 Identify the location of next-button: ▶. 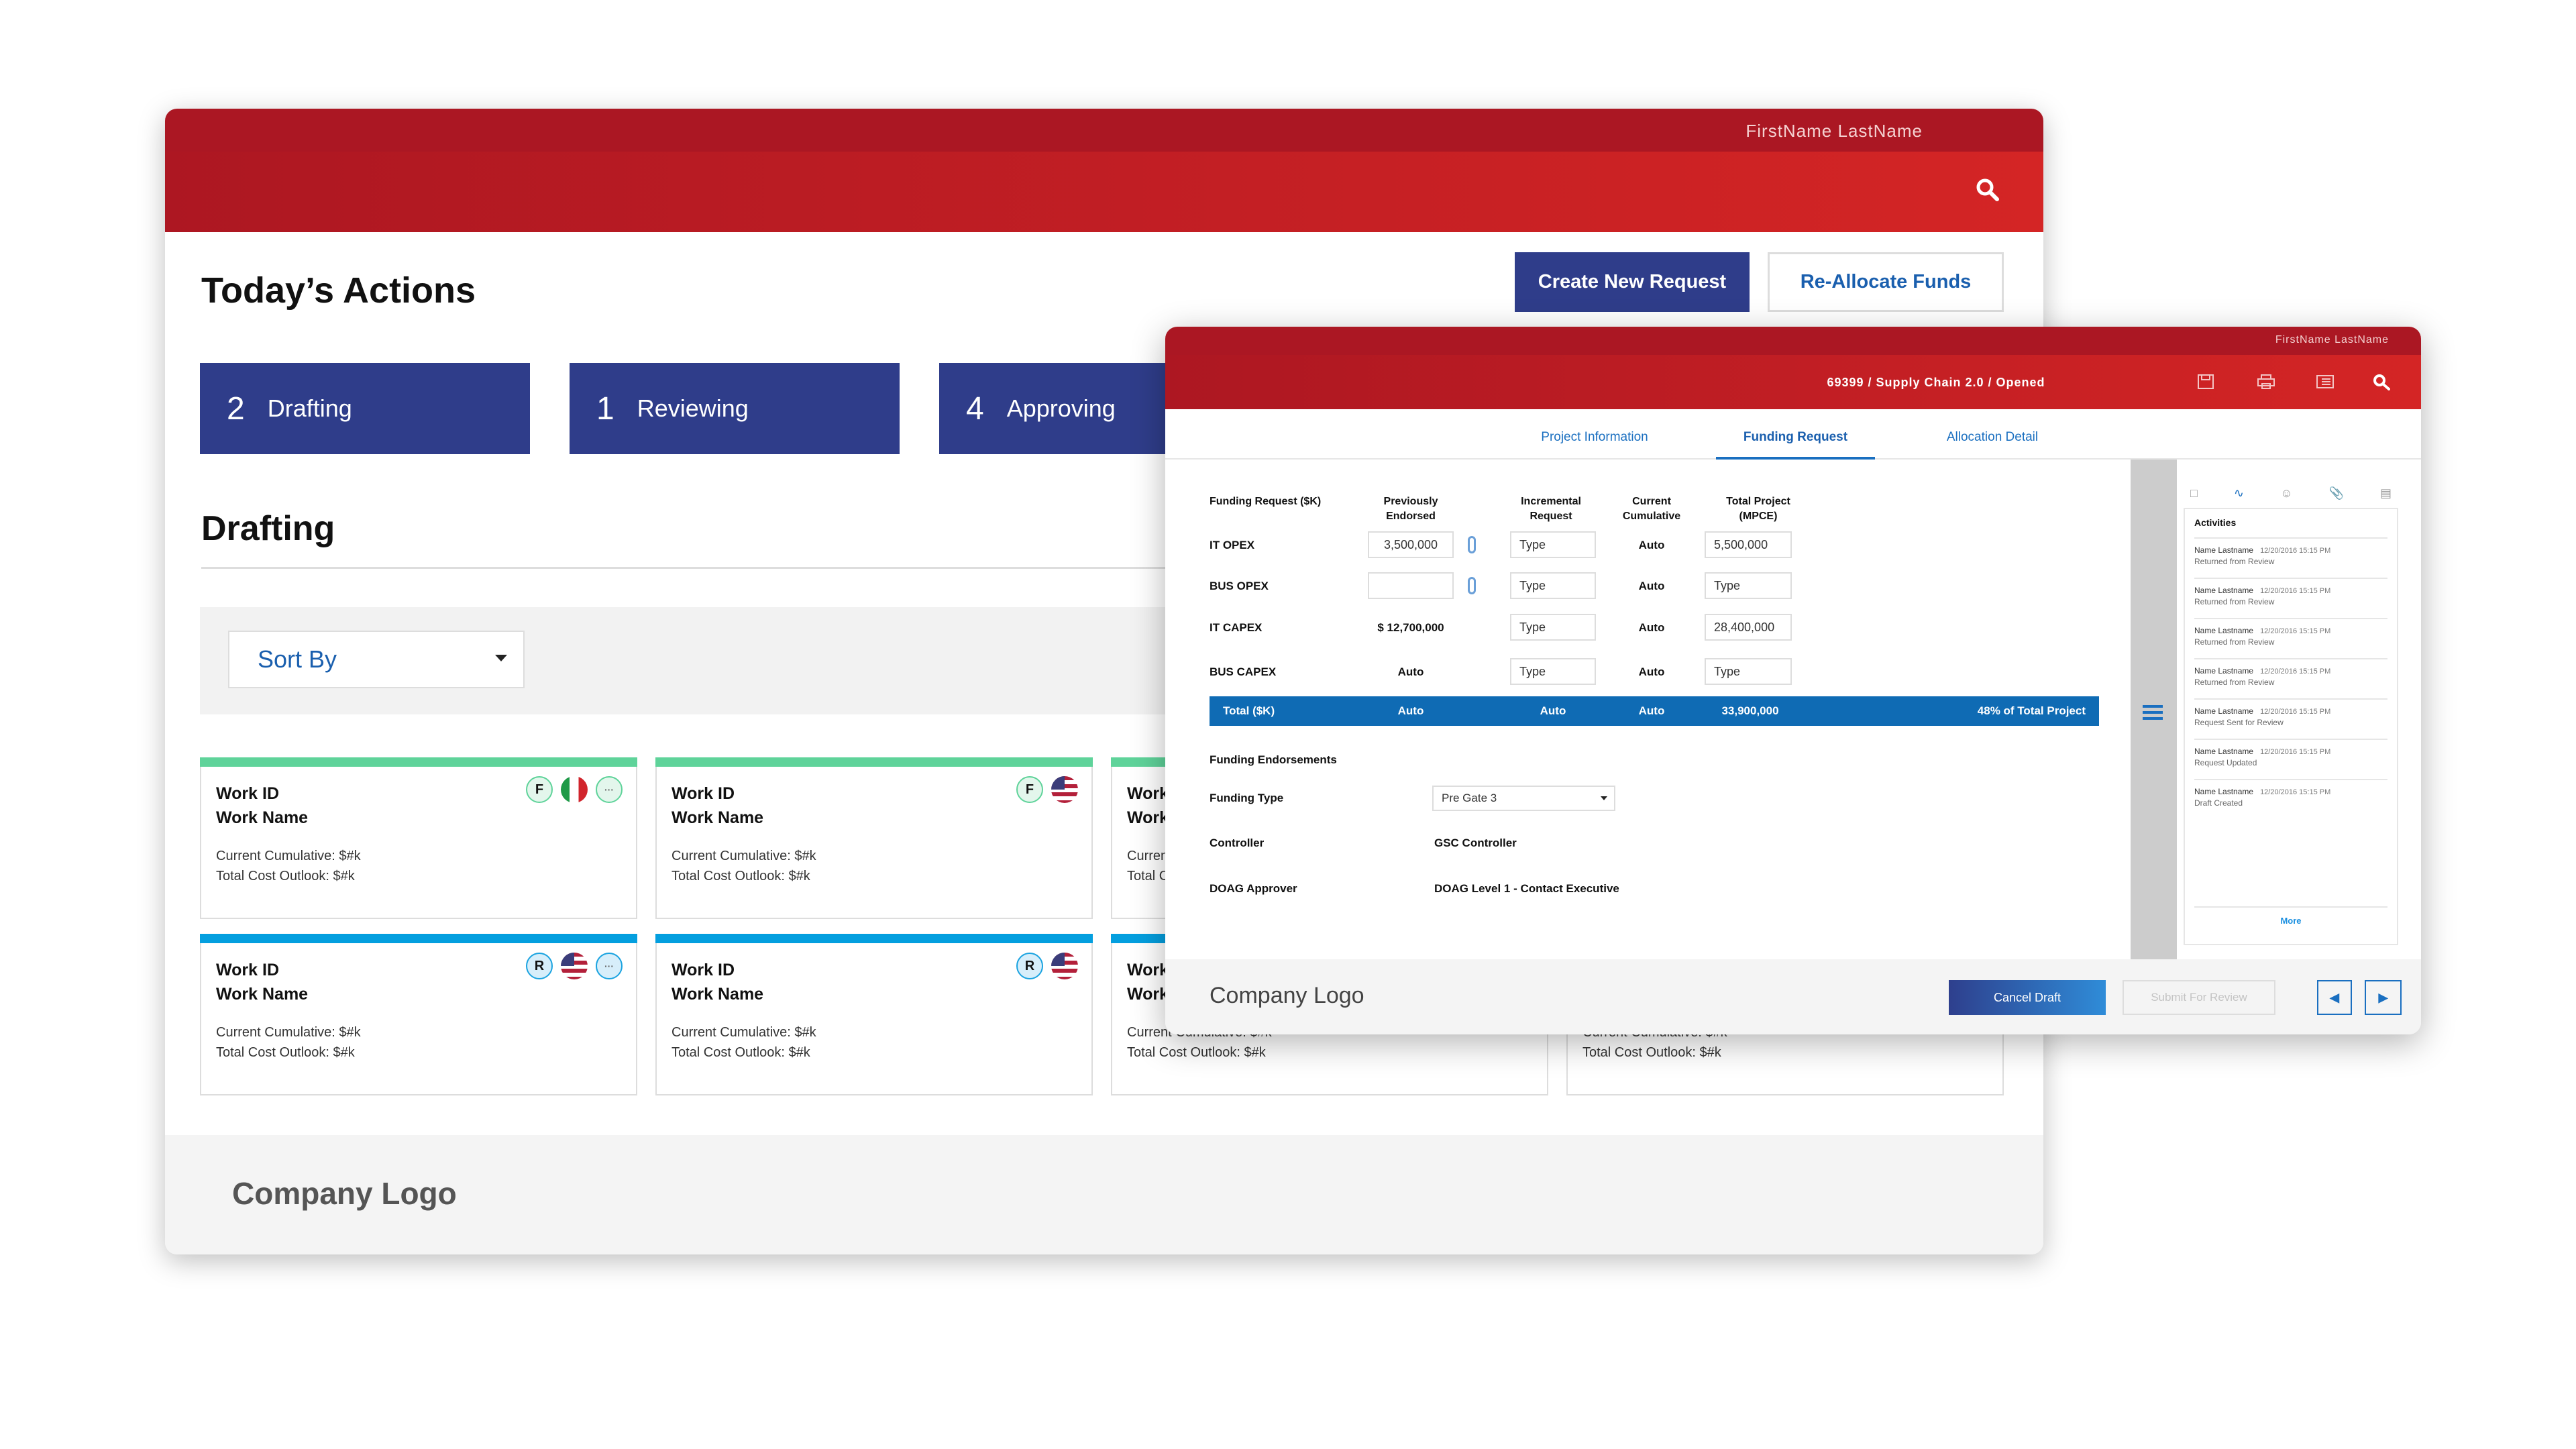
(2383, 997).